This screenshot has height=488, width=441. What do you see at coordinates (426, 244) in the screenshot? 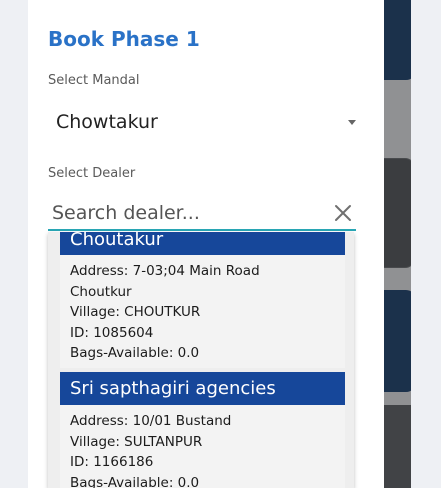
I see `right-edge` at bounding box center [426, 244].